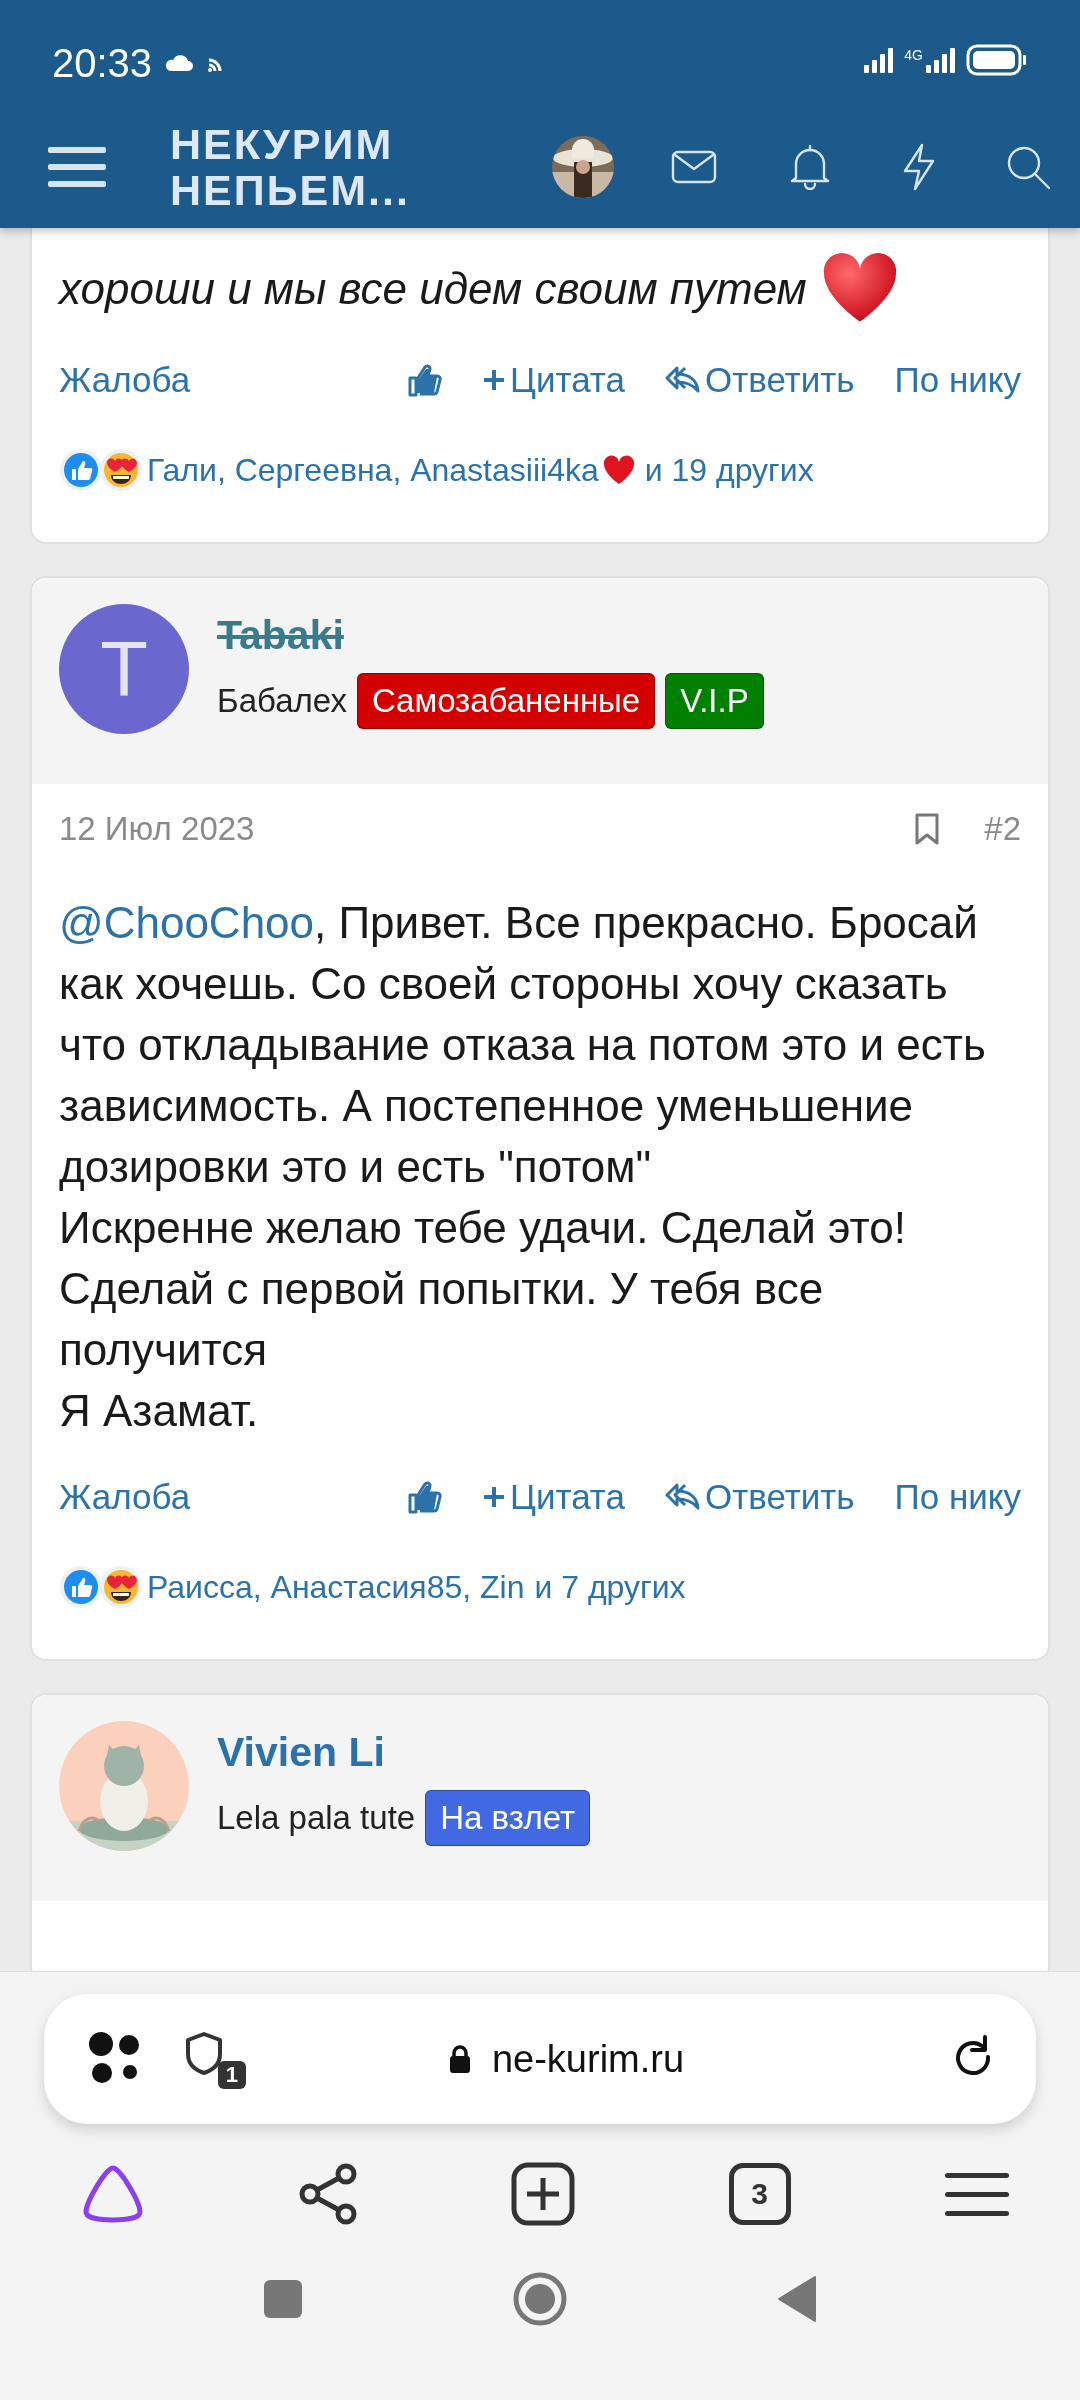 Image resolution: width=1080 pixels, height=2400 pixels. What do you see at coordinates (102, 63) in the screenshot?
I see `status-time: 20:33` at bounding box center [102, 63].